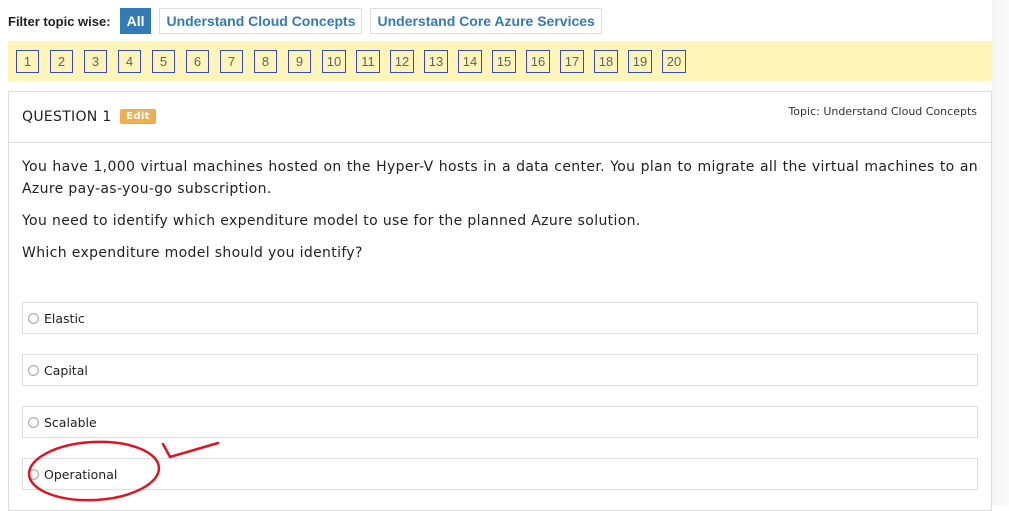 The height and width of the screenshot is (511, 1009). Describe the element at coordinates (64, 318) in the screenshot. I see `choice-label: Elastic` at that location.